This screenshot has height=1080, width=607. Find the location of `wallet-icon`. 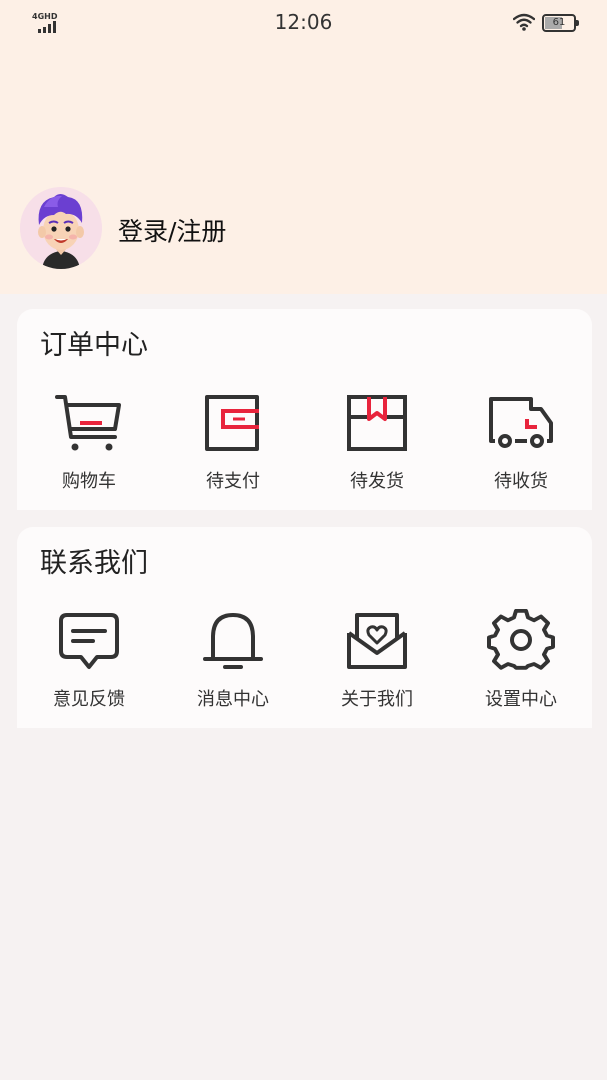

wallet-icon is located at coordinates (232, 423).